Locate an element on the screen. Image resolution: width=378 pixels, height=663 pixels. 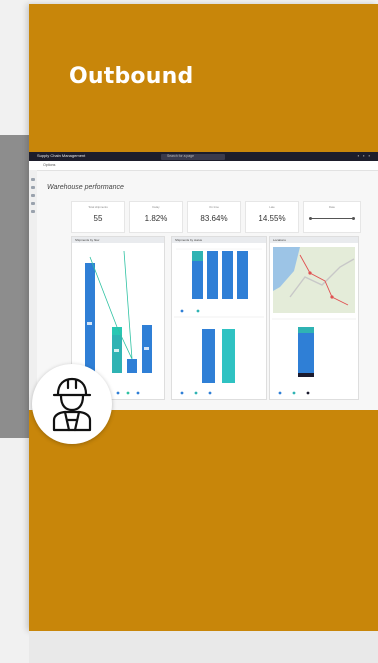
kpi-date-slicer: Date is located at coordinates (332, 217).